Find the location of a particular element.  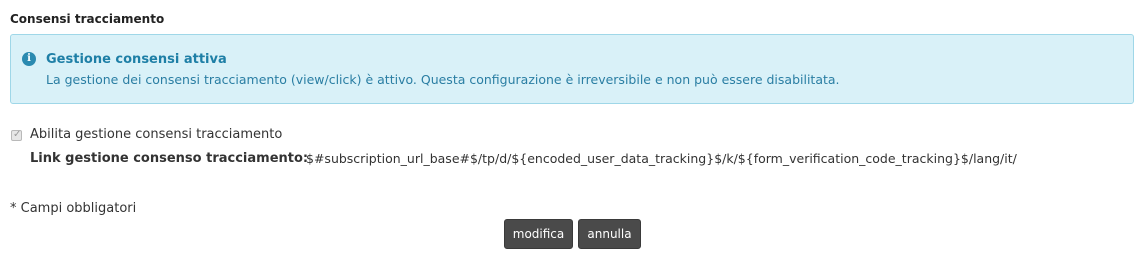

enable-tracking-consent-checkbox: ✓ is located at coordinates (16, 135).